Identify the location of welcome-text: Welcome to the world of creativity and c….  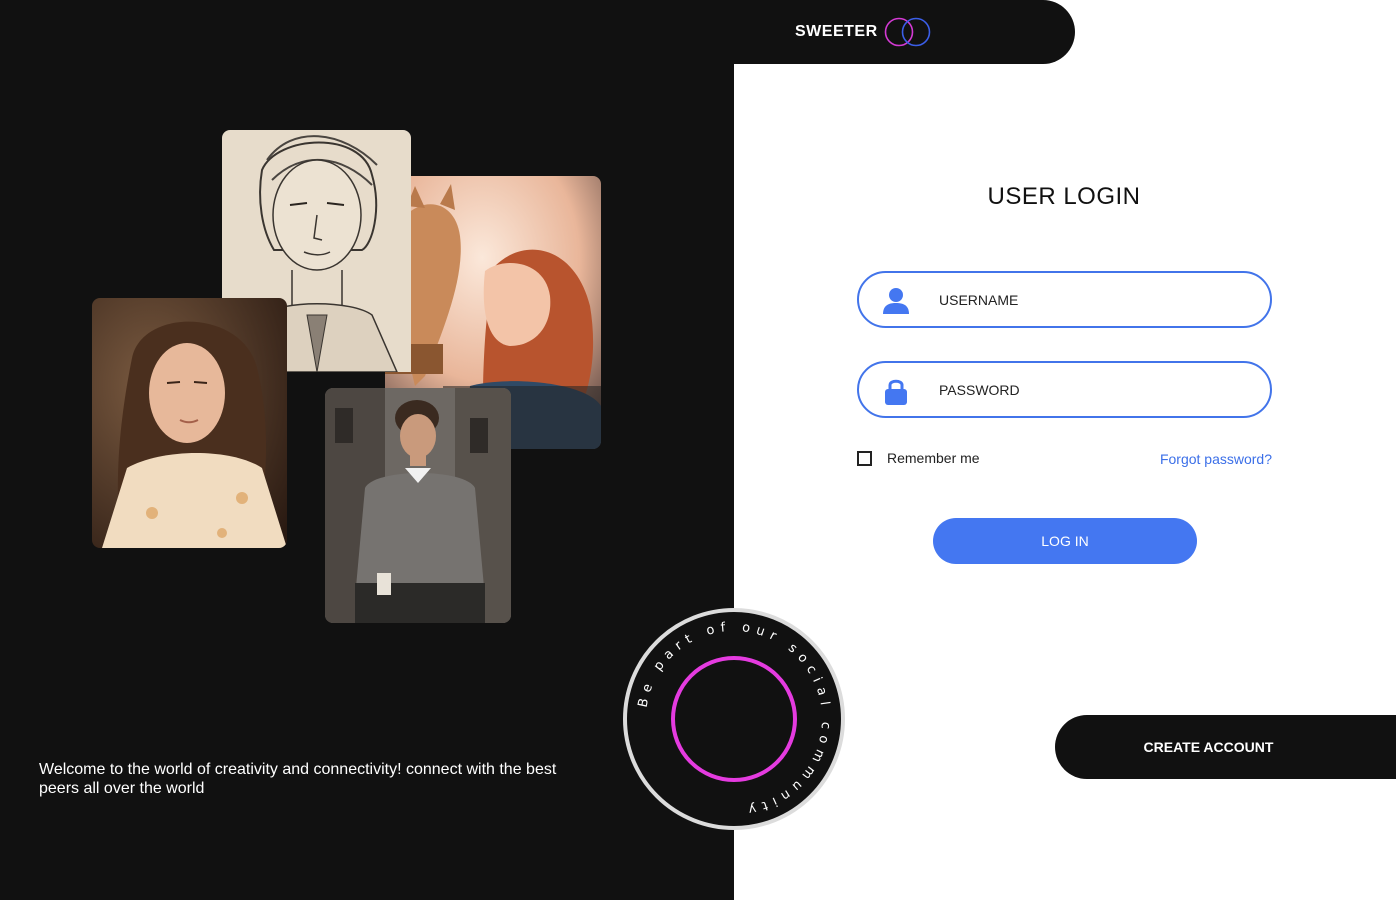
(298, 779).